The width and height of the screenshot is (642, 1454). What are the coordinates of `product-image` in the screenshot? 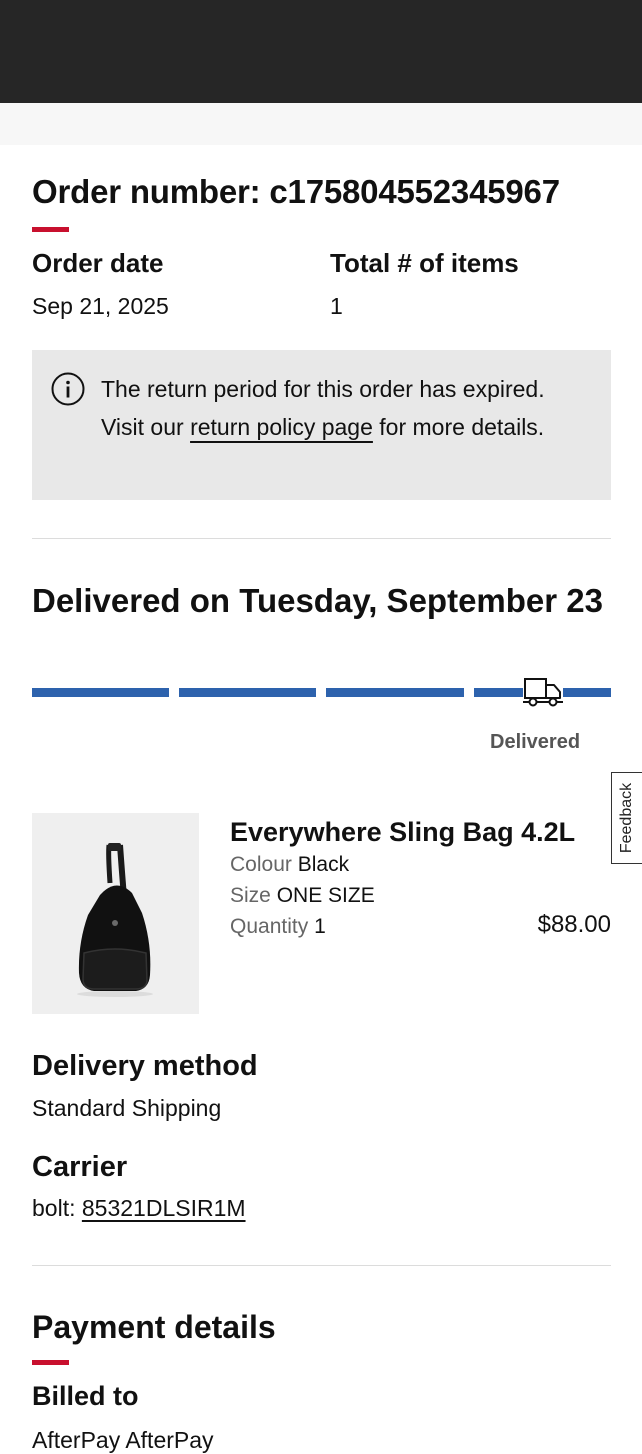 It's located at (115, 913).